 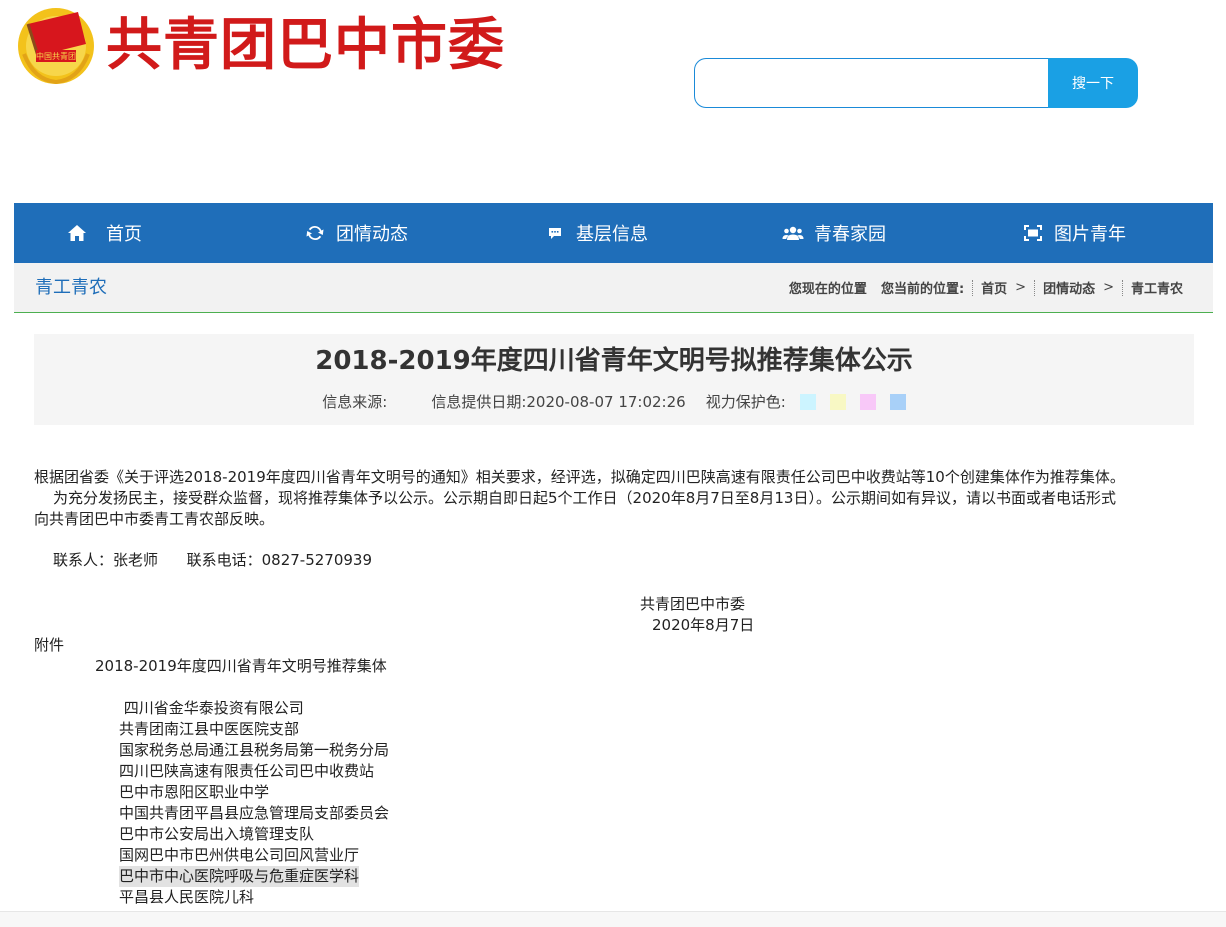 I want to click on breadcrumb-home-link: 首页, so click(x=994, y=287).